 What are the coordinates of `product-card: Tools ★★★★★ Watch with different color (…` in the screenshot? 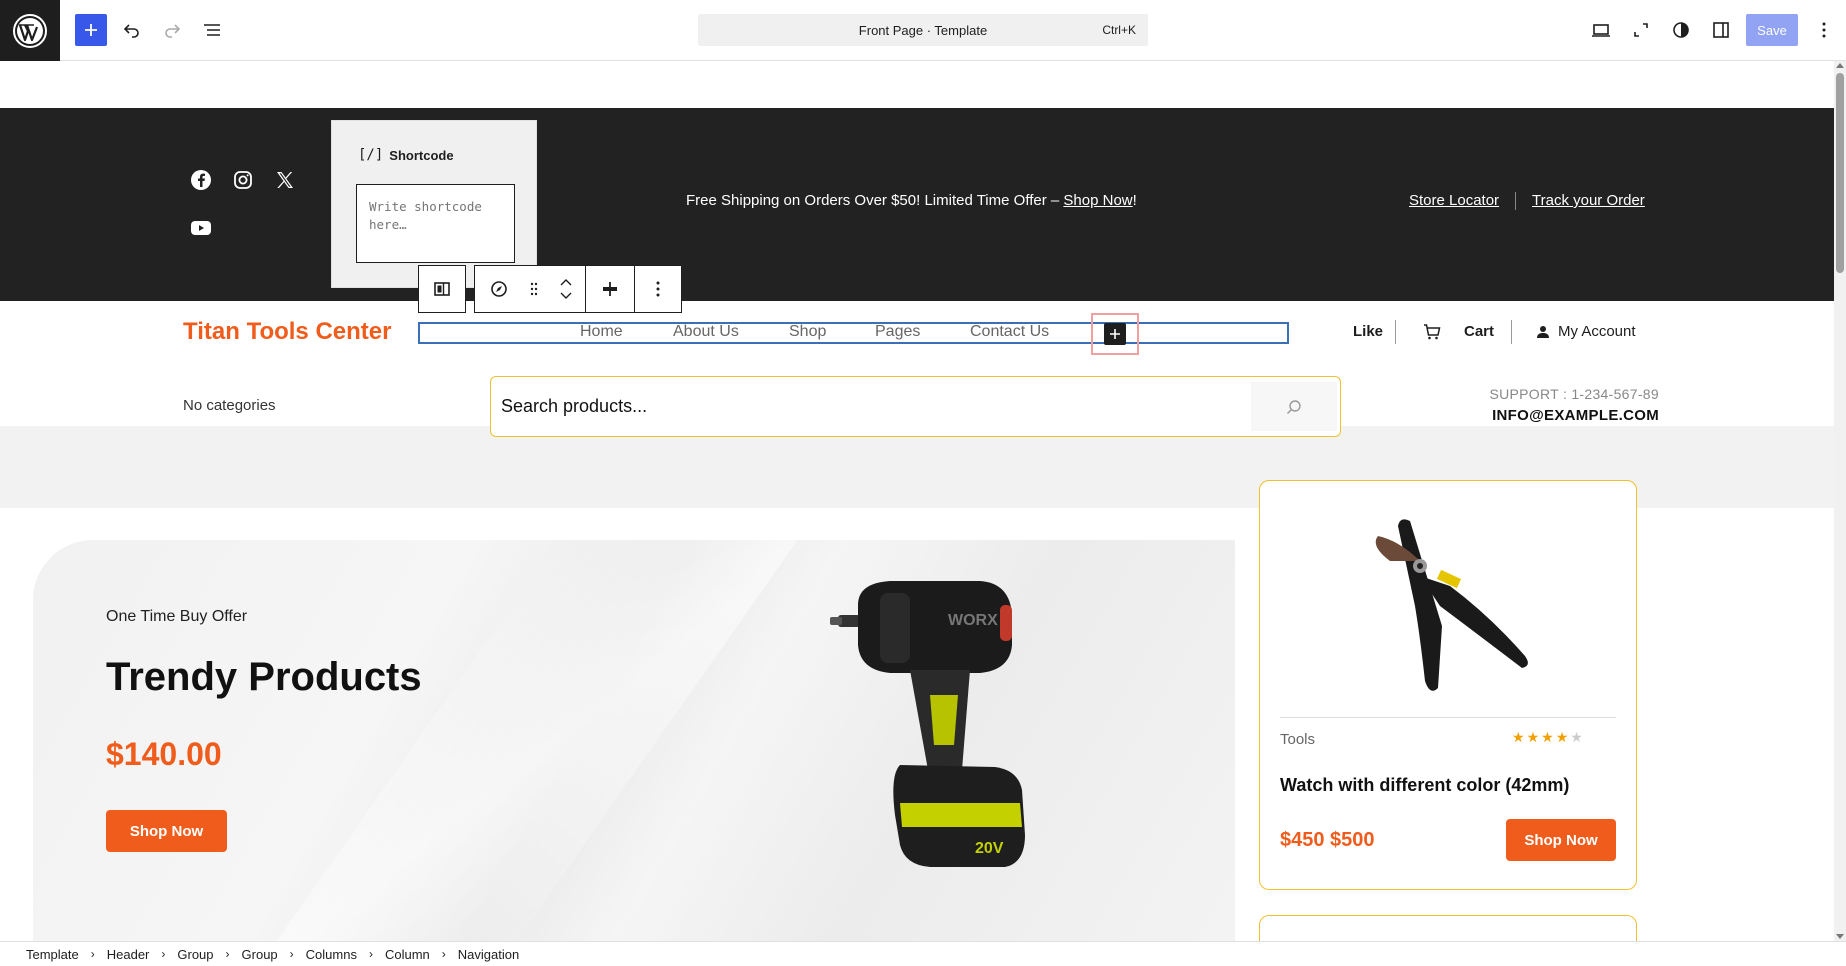 It's located at (1448, 685).